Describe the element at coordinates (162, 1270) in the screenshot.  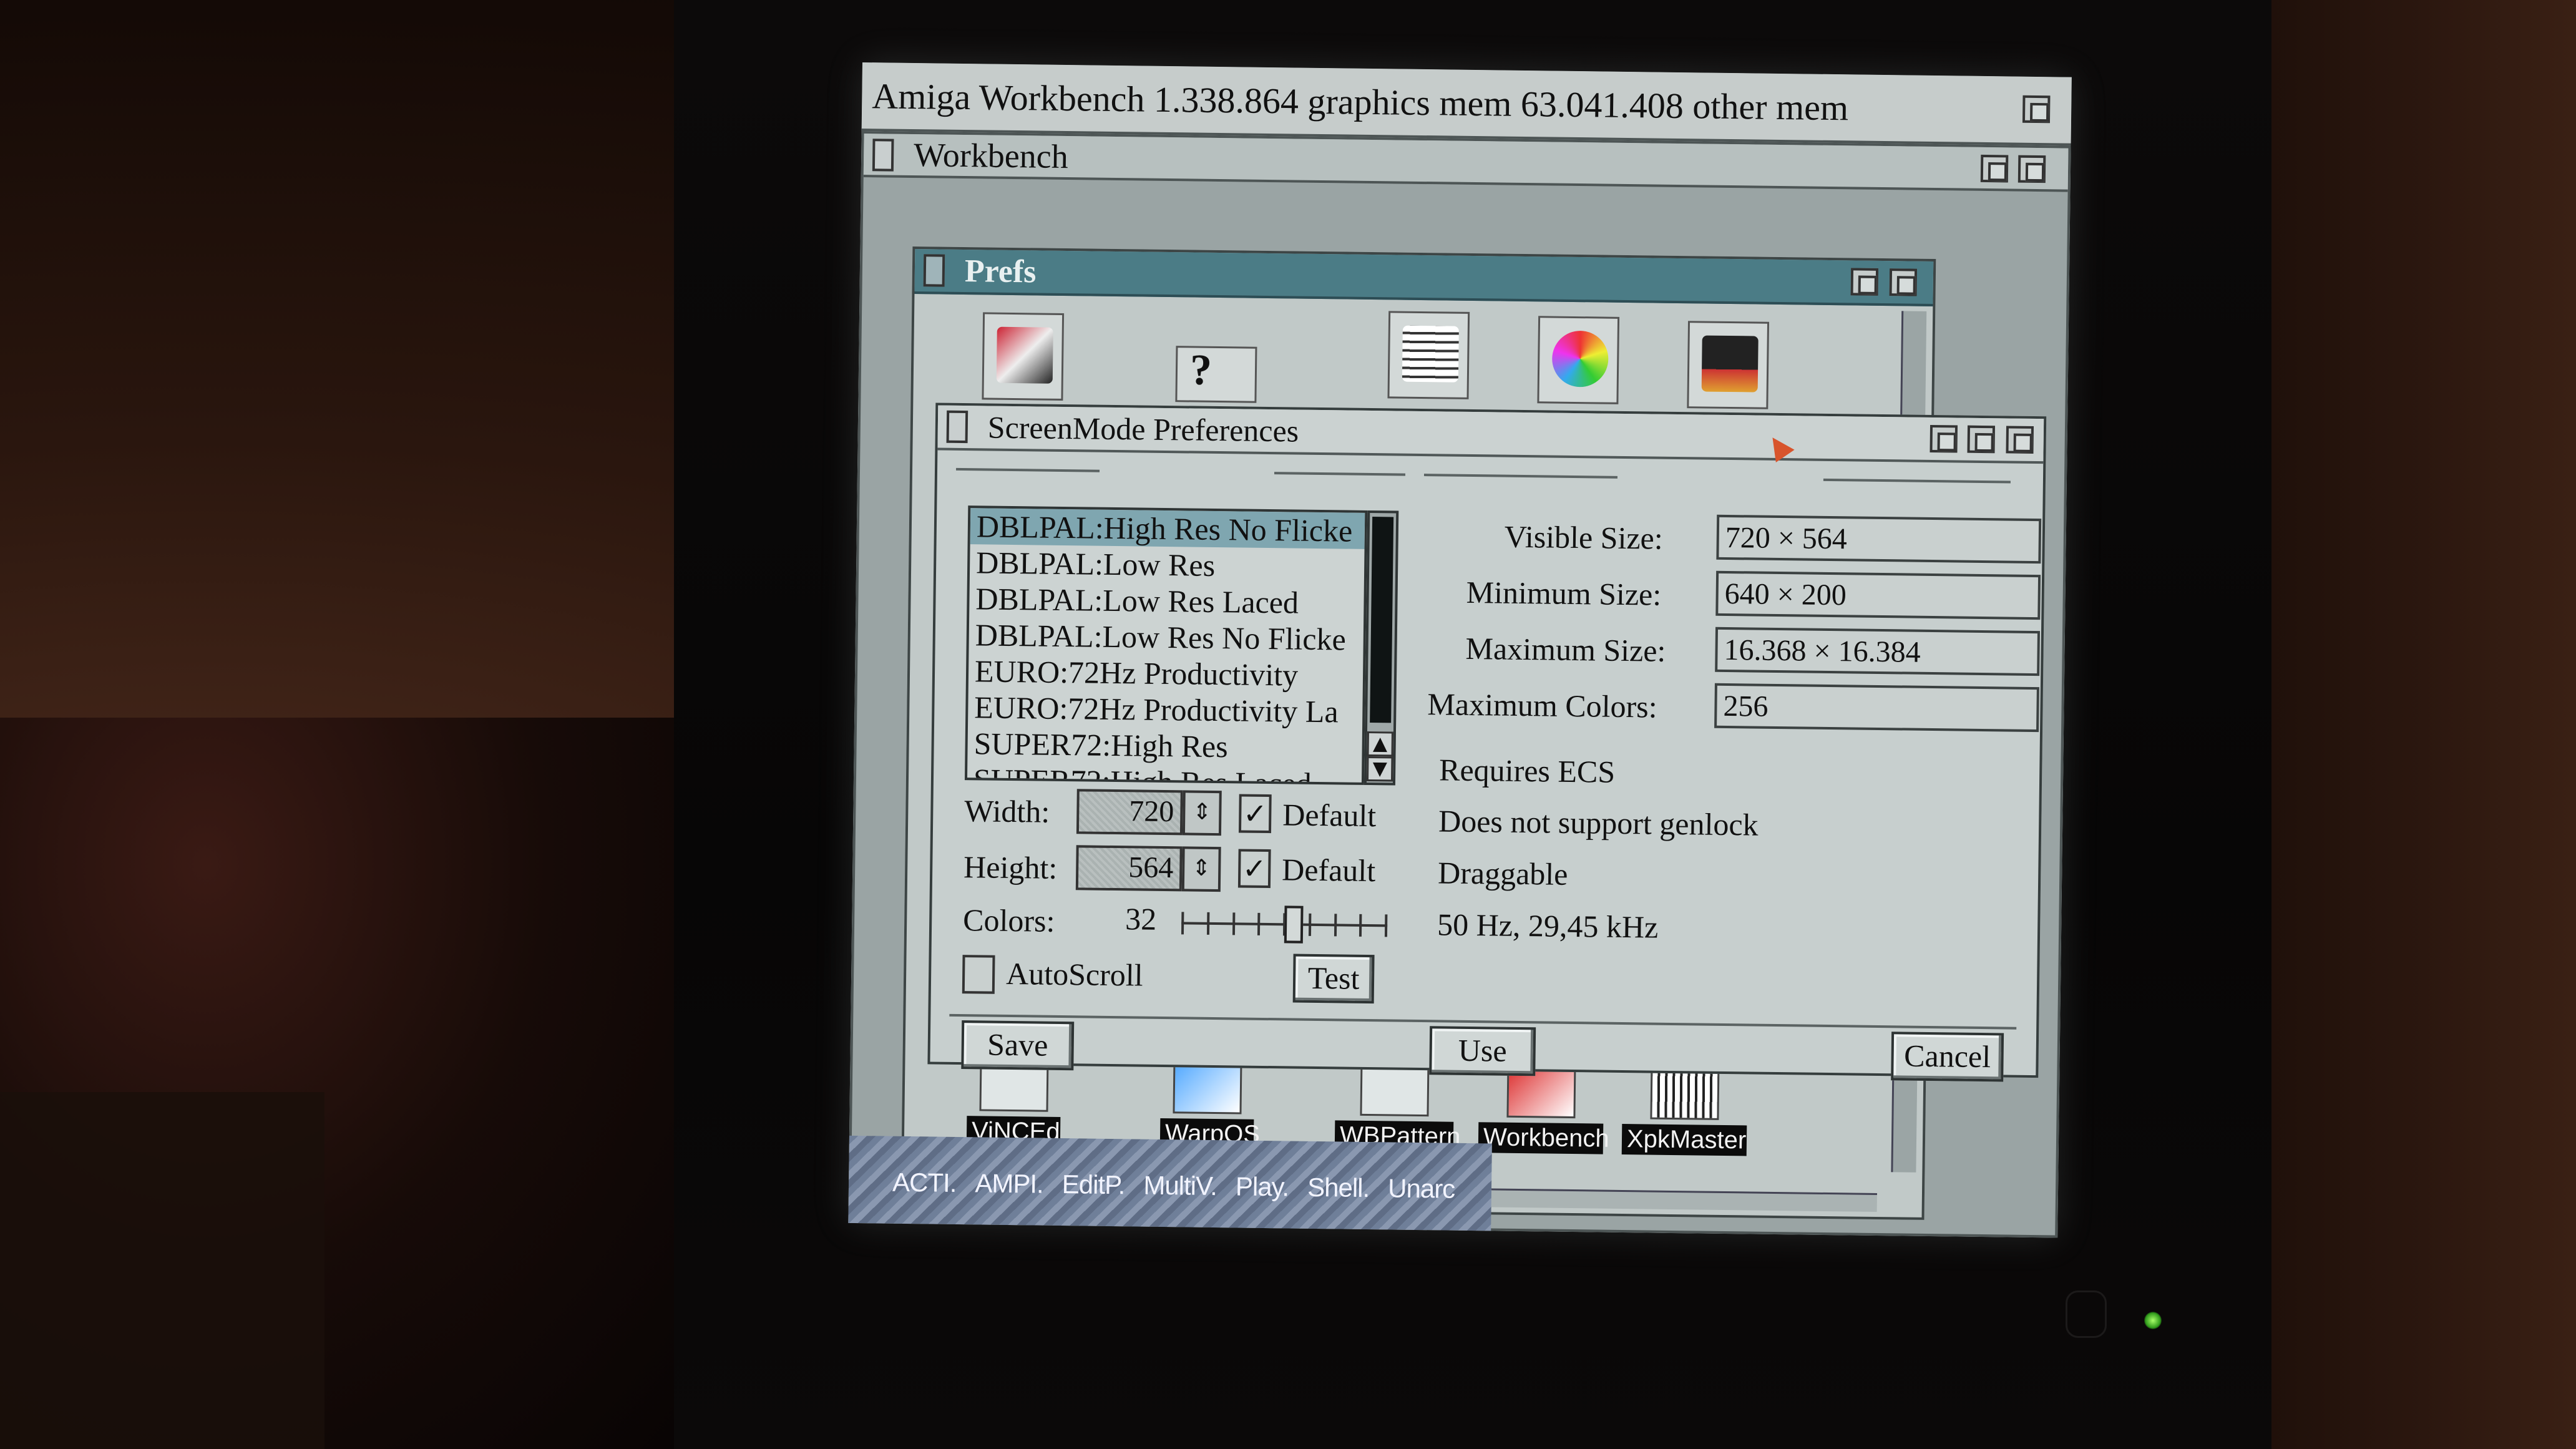
I see `box-foreground` at that location.